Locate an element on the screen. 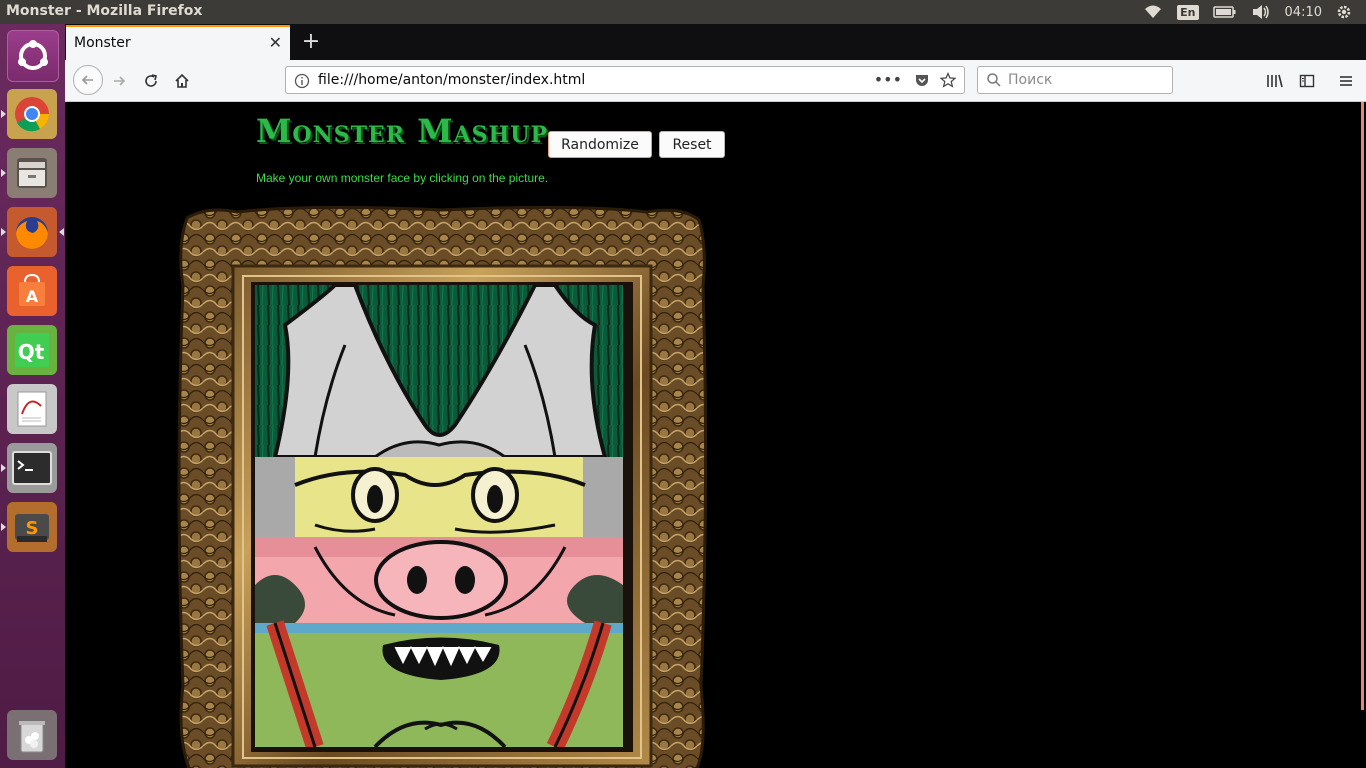 This screenshot has width=1366, height=768. trash-icon is located at coordinates (32, 735).